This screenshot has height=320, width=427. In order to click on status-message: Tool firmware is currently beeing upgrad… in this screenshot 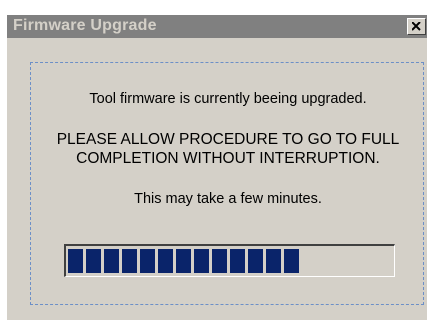, I will do `click(228, 99)`.